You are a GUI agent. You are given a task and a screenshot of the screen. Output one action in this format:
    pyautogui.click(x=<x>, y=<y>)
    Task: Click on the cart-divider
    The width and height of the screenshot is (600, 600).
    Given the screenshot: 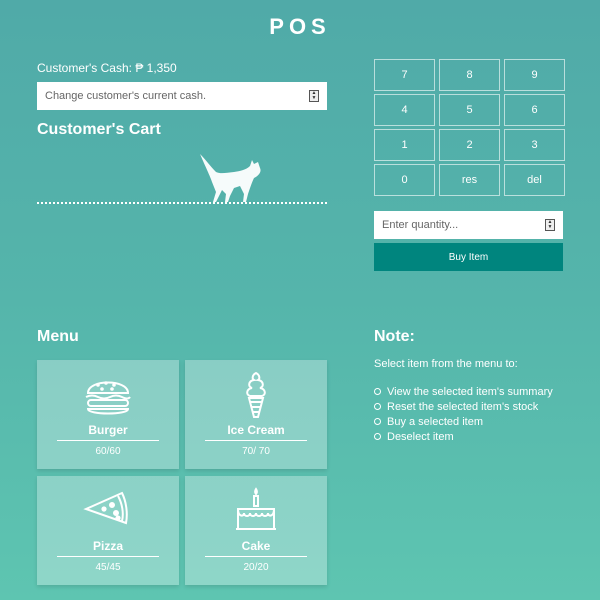 What is the action you would take?
    pyautogui.click(x=182, y=203)
    